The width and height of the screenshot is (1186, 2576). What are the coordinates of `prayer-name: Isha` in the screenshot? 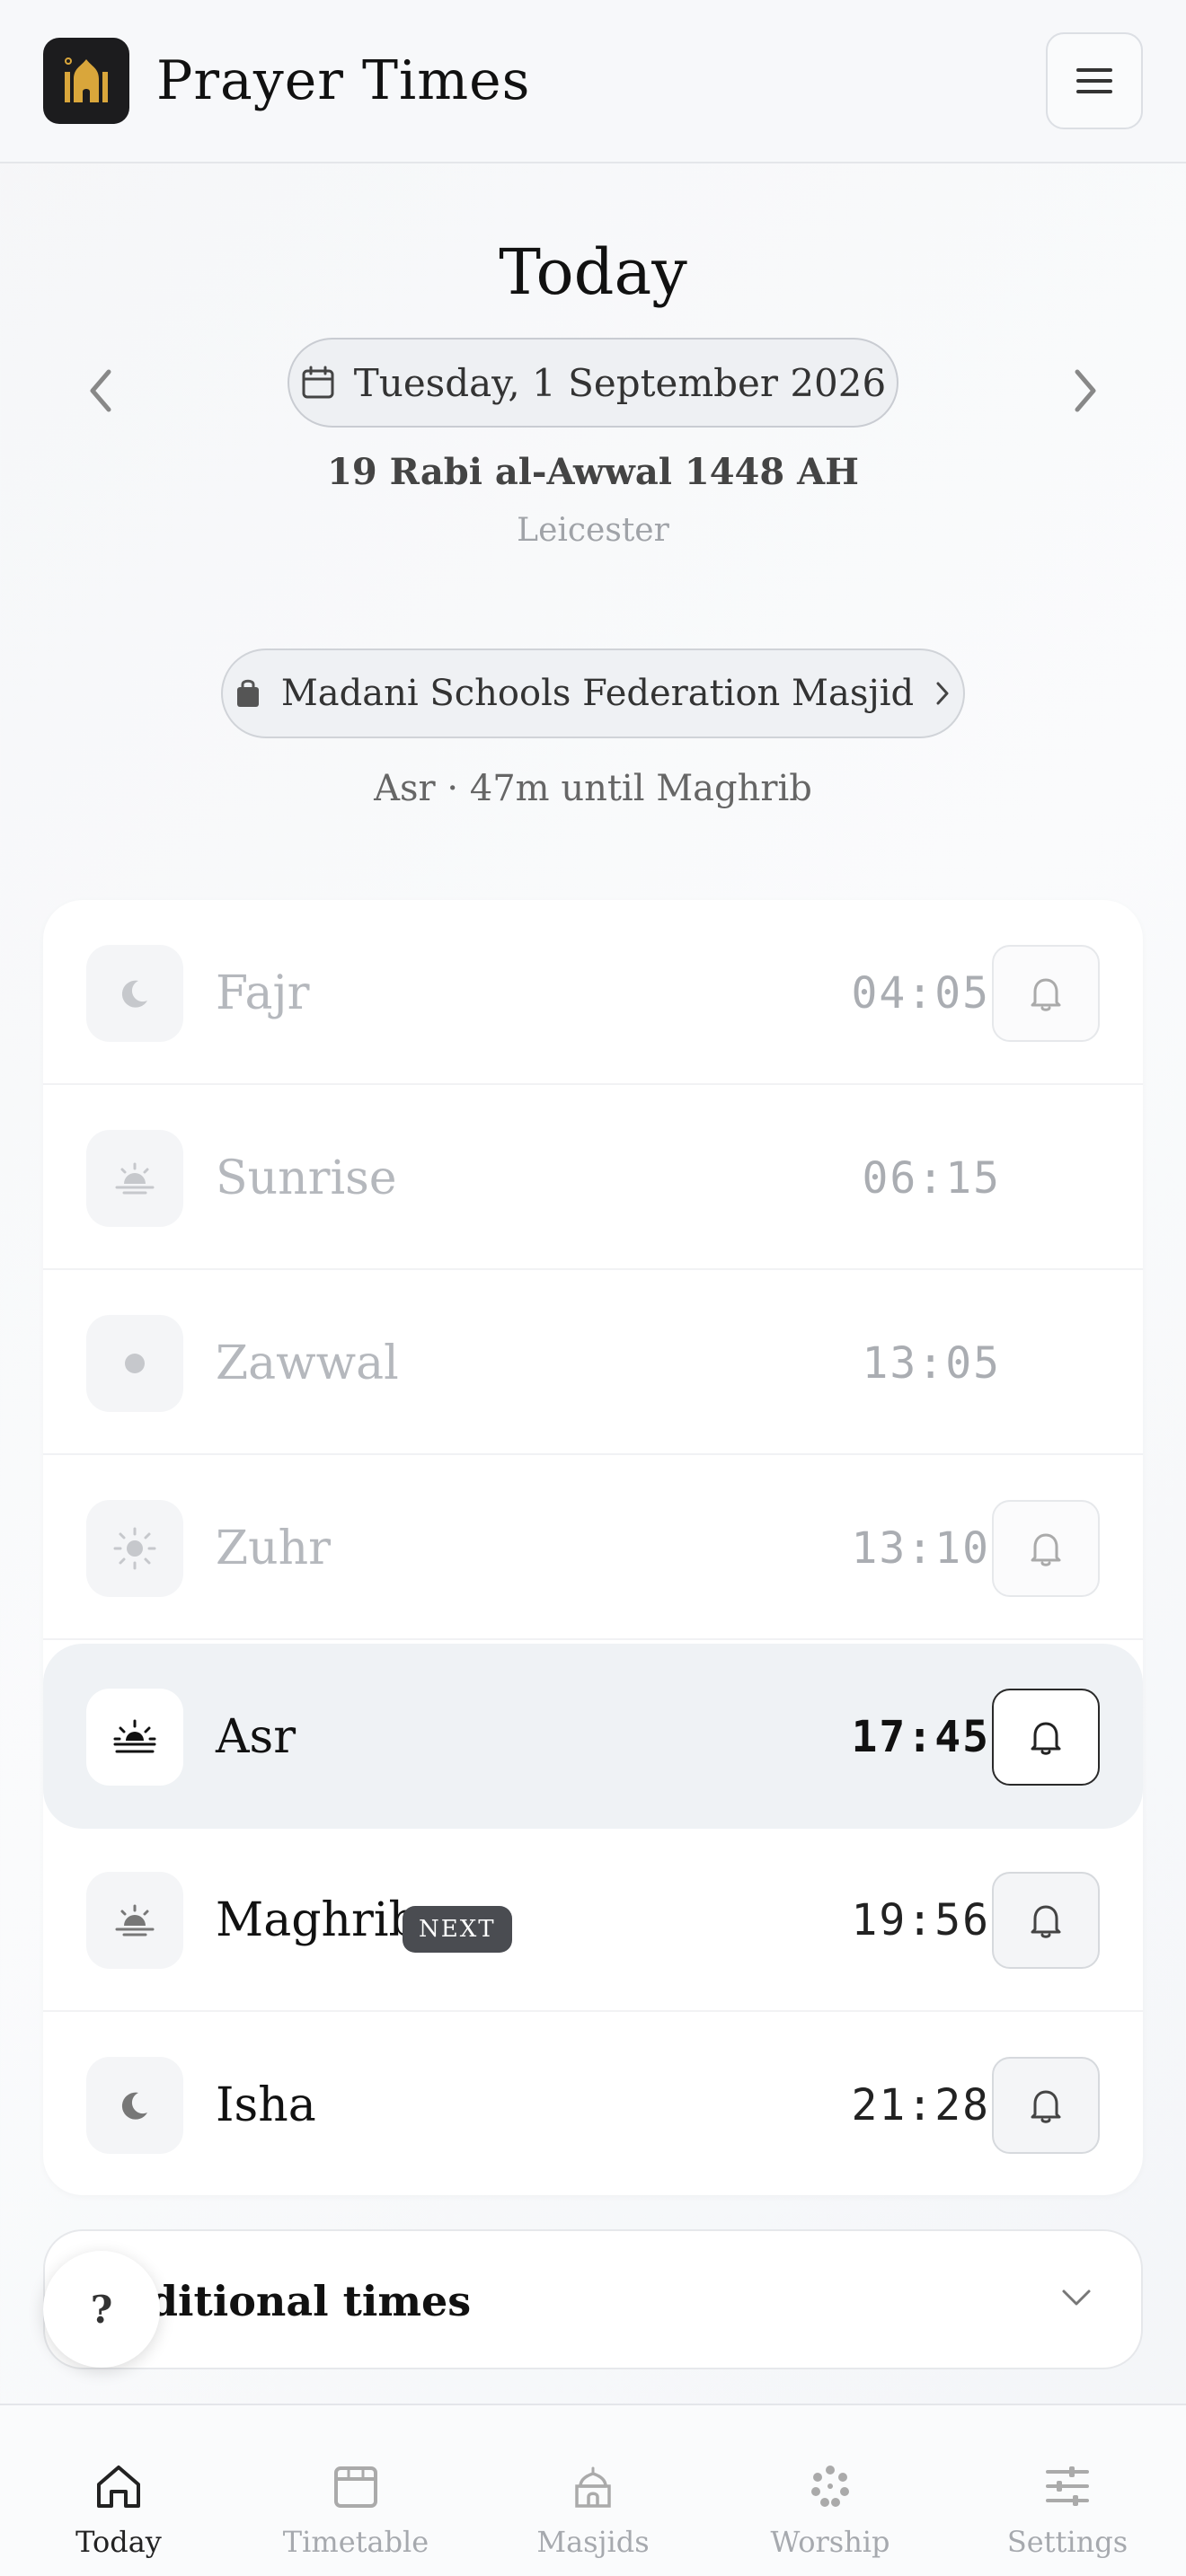 It's located at (266, 2105).